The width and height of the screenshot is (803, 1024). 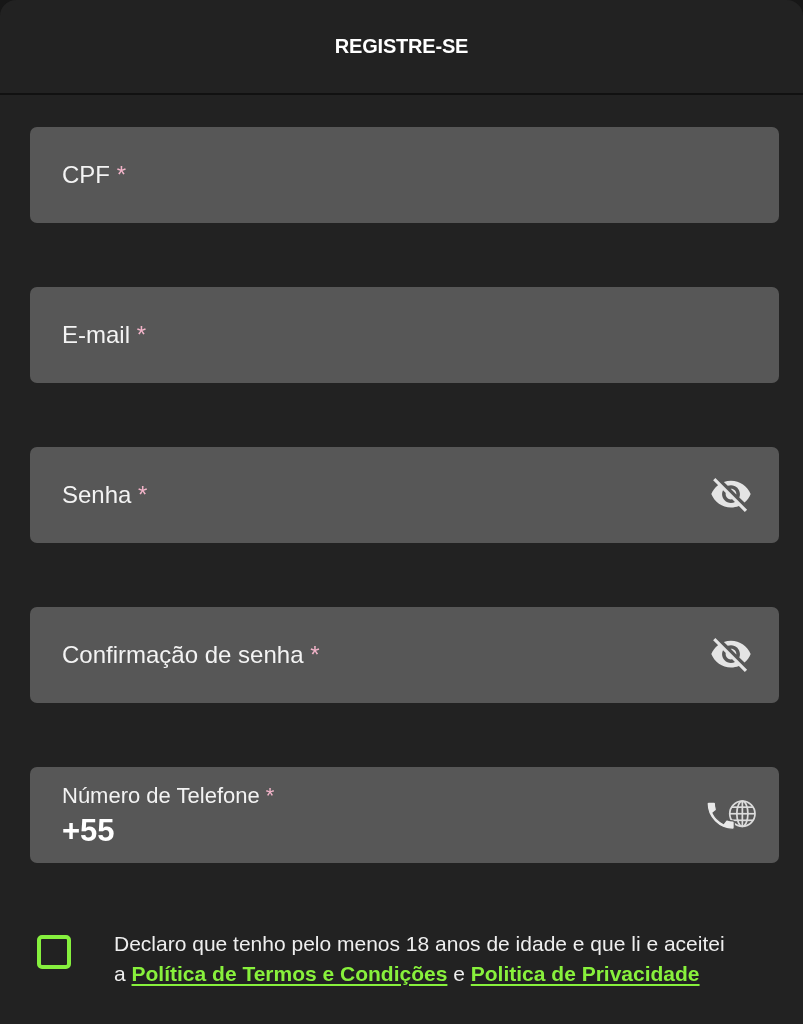 What do you see at coordinates (420, 959) in the screenshot?
I see `consent-text: Declaro que tenho pelo menos 18 anos de idade e que li e aceitei a Política de Termos e Condições e Politica de Privacidade` at bounding box center [420, 959].